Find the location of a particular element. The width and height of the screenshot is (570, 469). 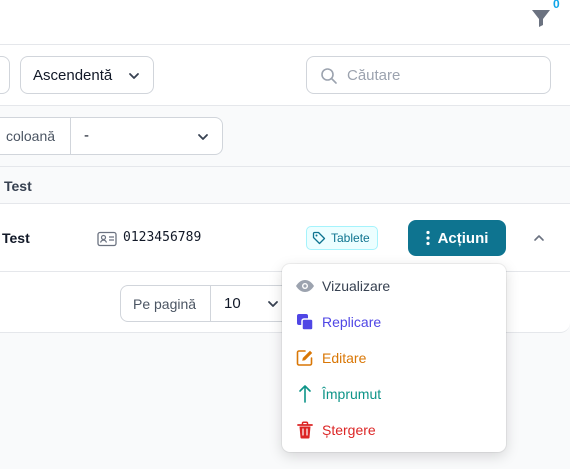

chevron-up-icon is located at coordinates (539, 238).